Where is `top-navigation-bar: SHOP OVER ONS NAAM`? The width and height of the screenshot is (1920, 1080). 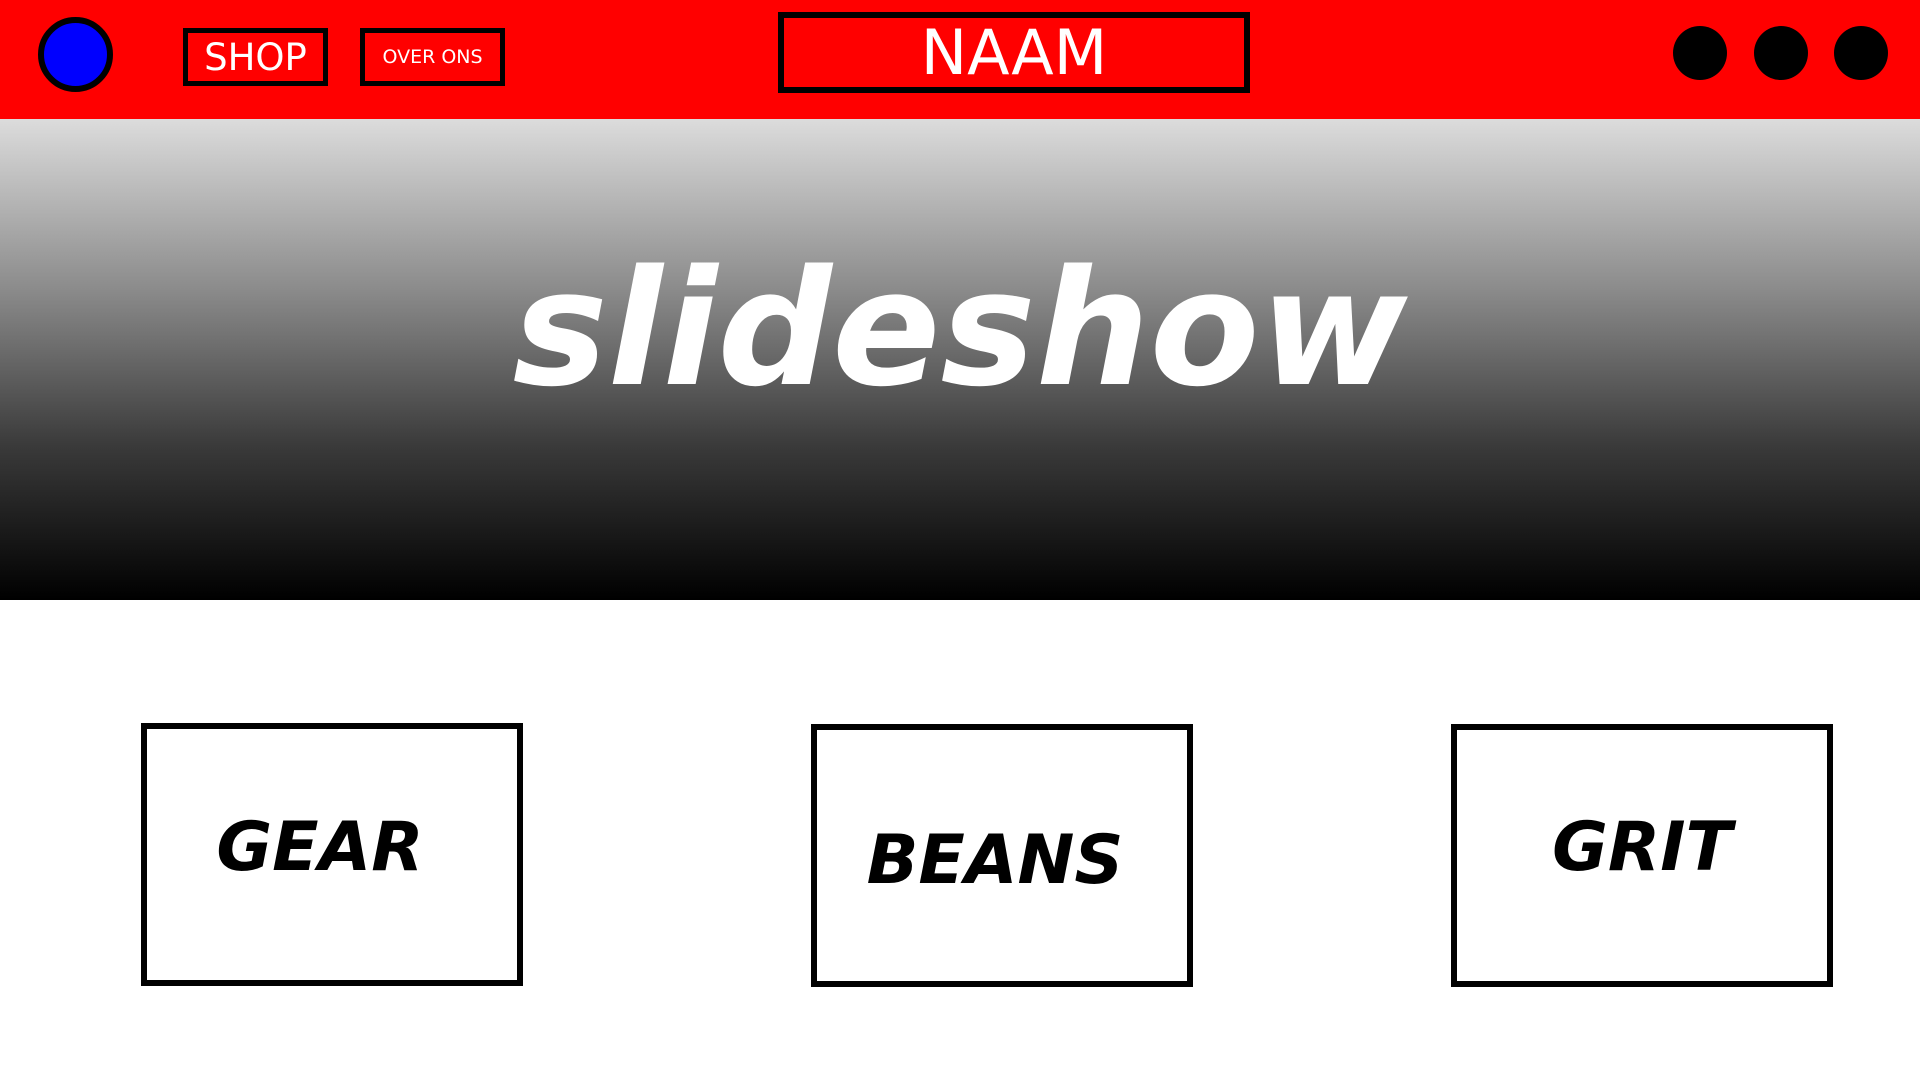 top-navigation-bar: SHOP OVER ONS NAAM is located at coordinates (960, 59).